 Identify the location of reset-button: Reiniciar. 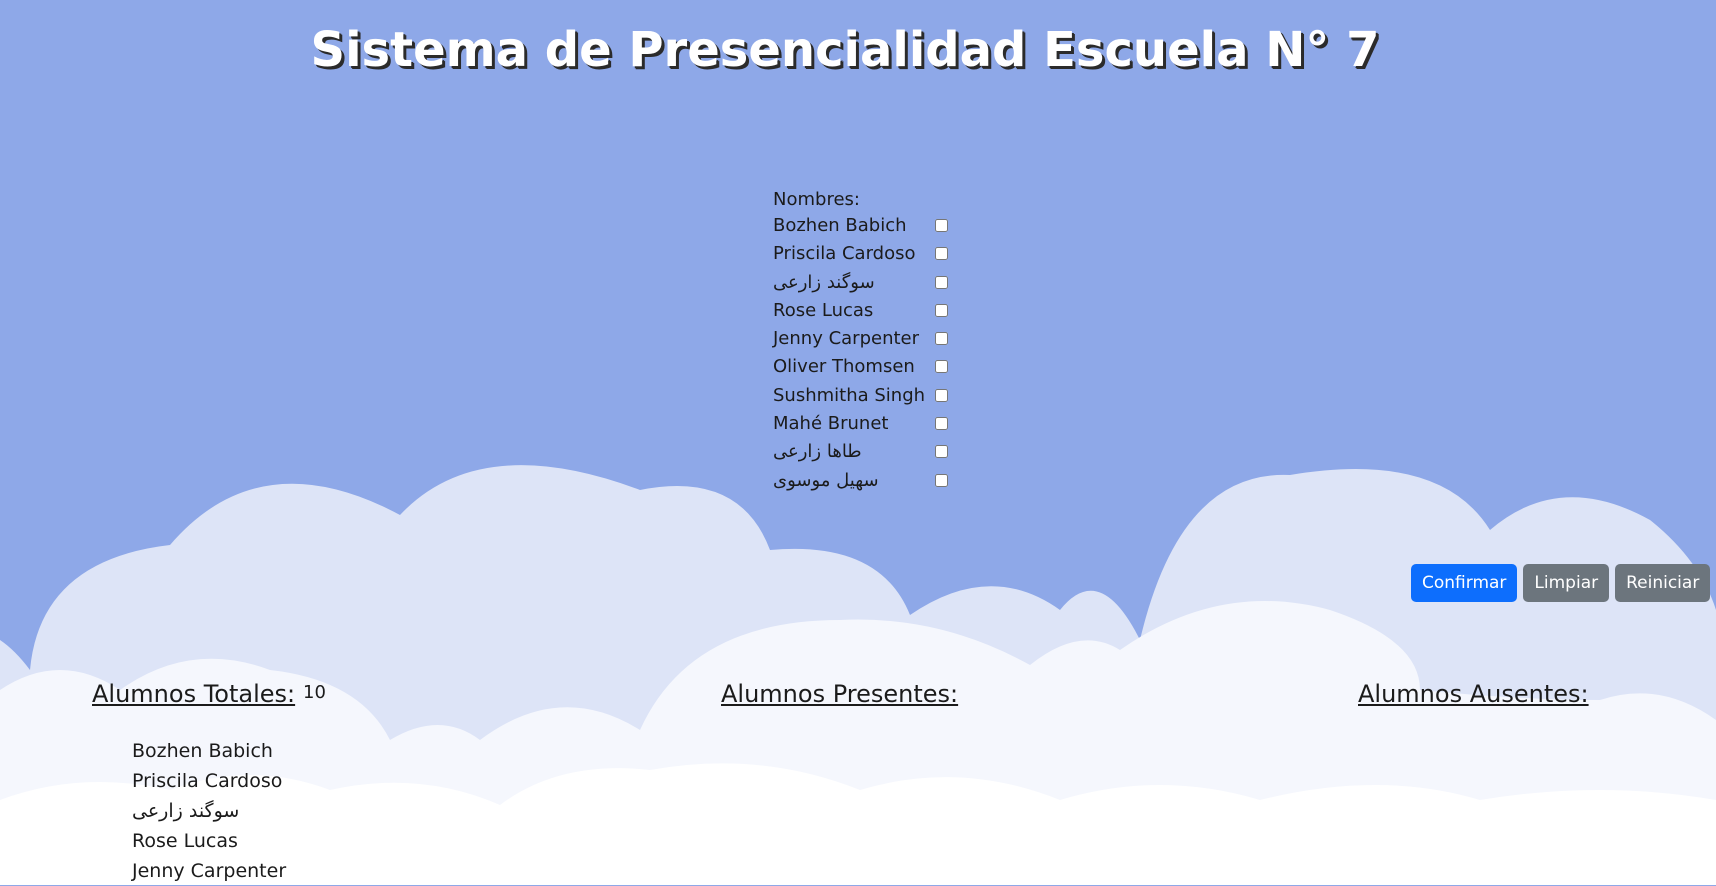
(1663, 583).